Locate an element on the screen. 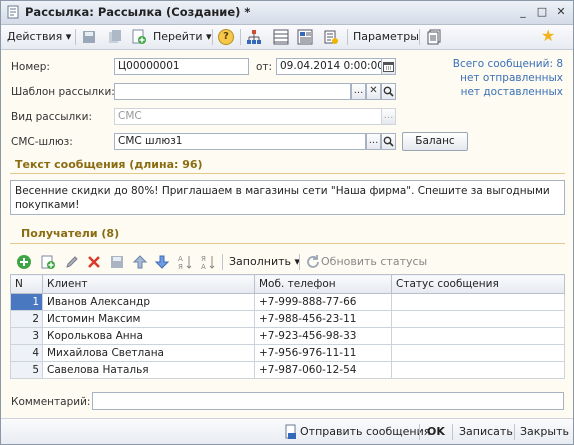 The width and height of the screenshot is (574, 445). not-delivered-link: нет доставленных is located at coordinates (502, 92).